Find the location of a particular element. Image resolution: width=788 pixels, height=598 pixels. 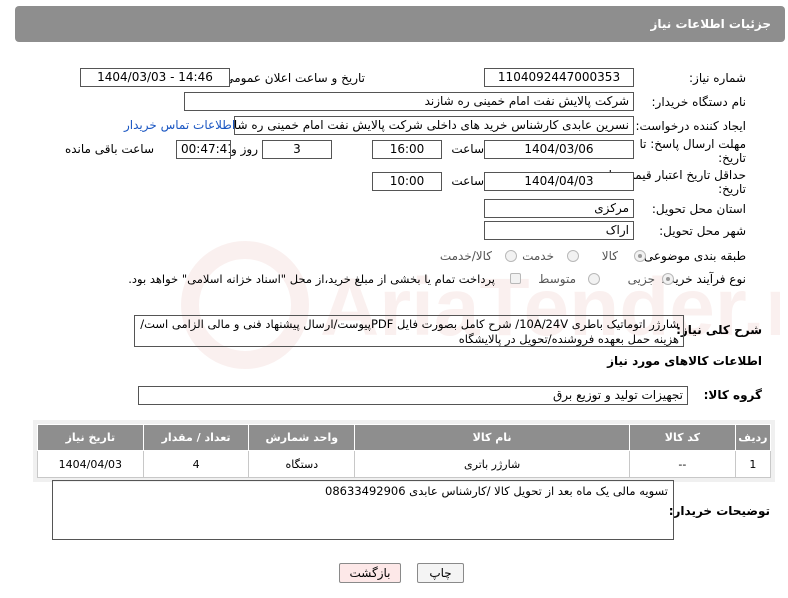

col-header-row-number: ردیف is located at coordinates (753, 437).